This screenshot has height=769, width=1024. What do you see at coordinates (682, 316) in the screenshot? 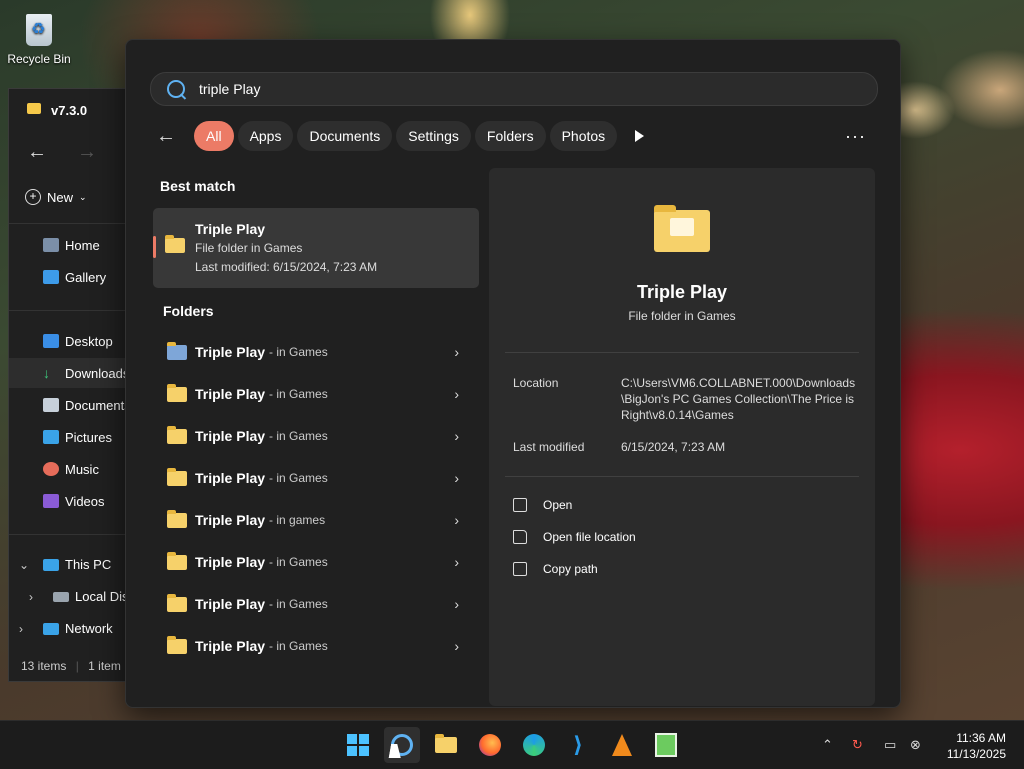
I see `preview-subtitle: File folder in Games` at bounding box center [682, 316].